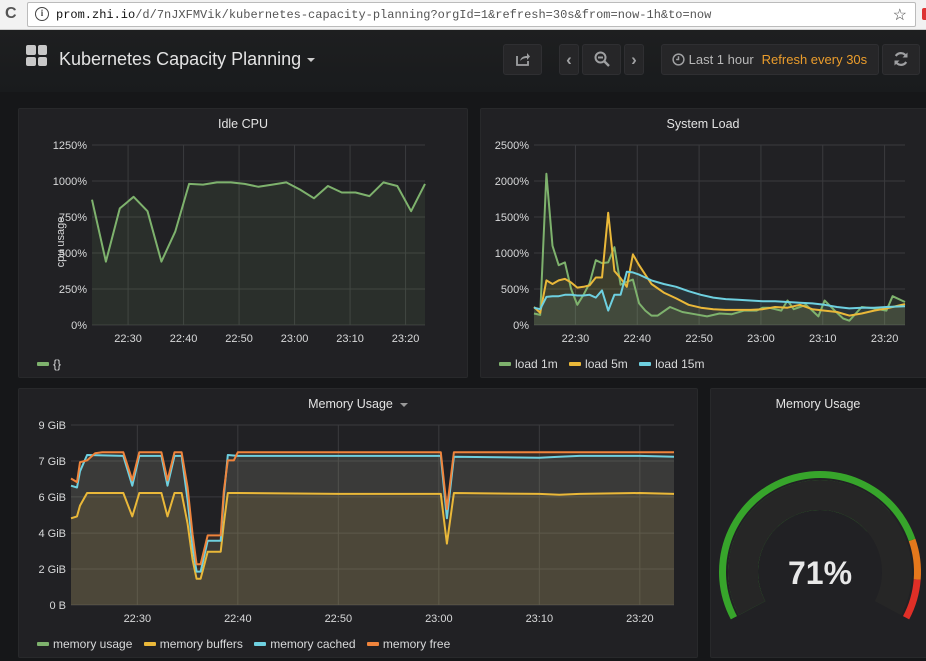 The width and height of the screenshot is (926, 661). I want to click on time-back-button: ‹, so click(569, 59).